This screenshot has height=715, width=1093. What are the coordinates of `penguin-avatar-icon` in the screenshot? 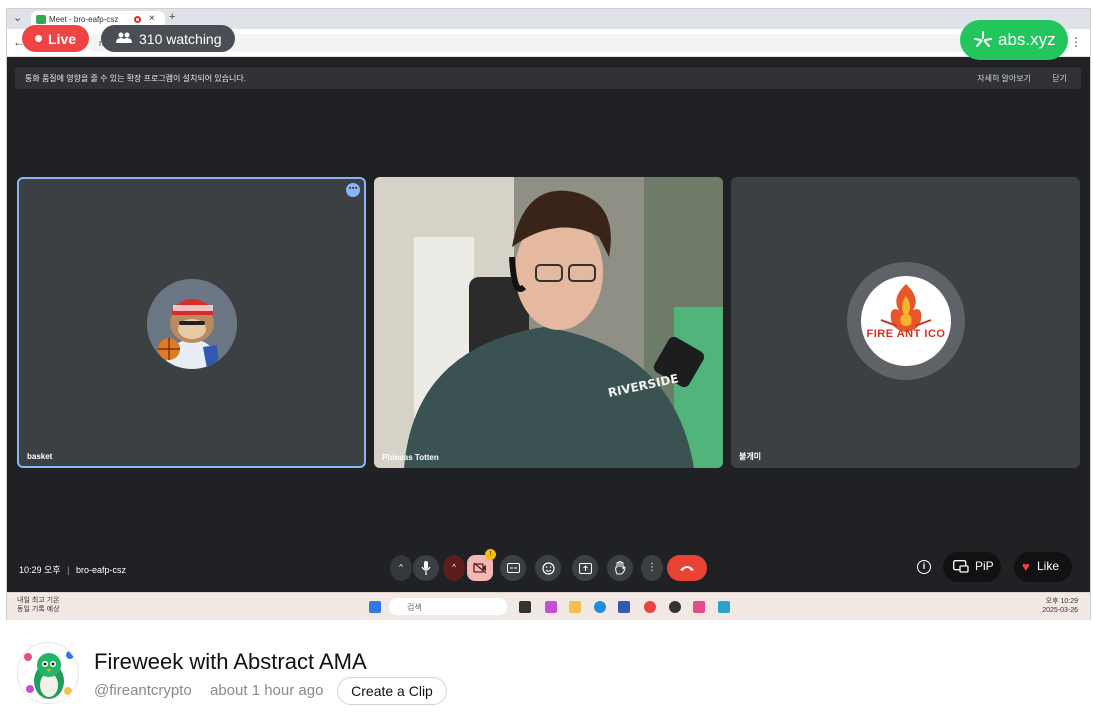 It's located at (48, 673).